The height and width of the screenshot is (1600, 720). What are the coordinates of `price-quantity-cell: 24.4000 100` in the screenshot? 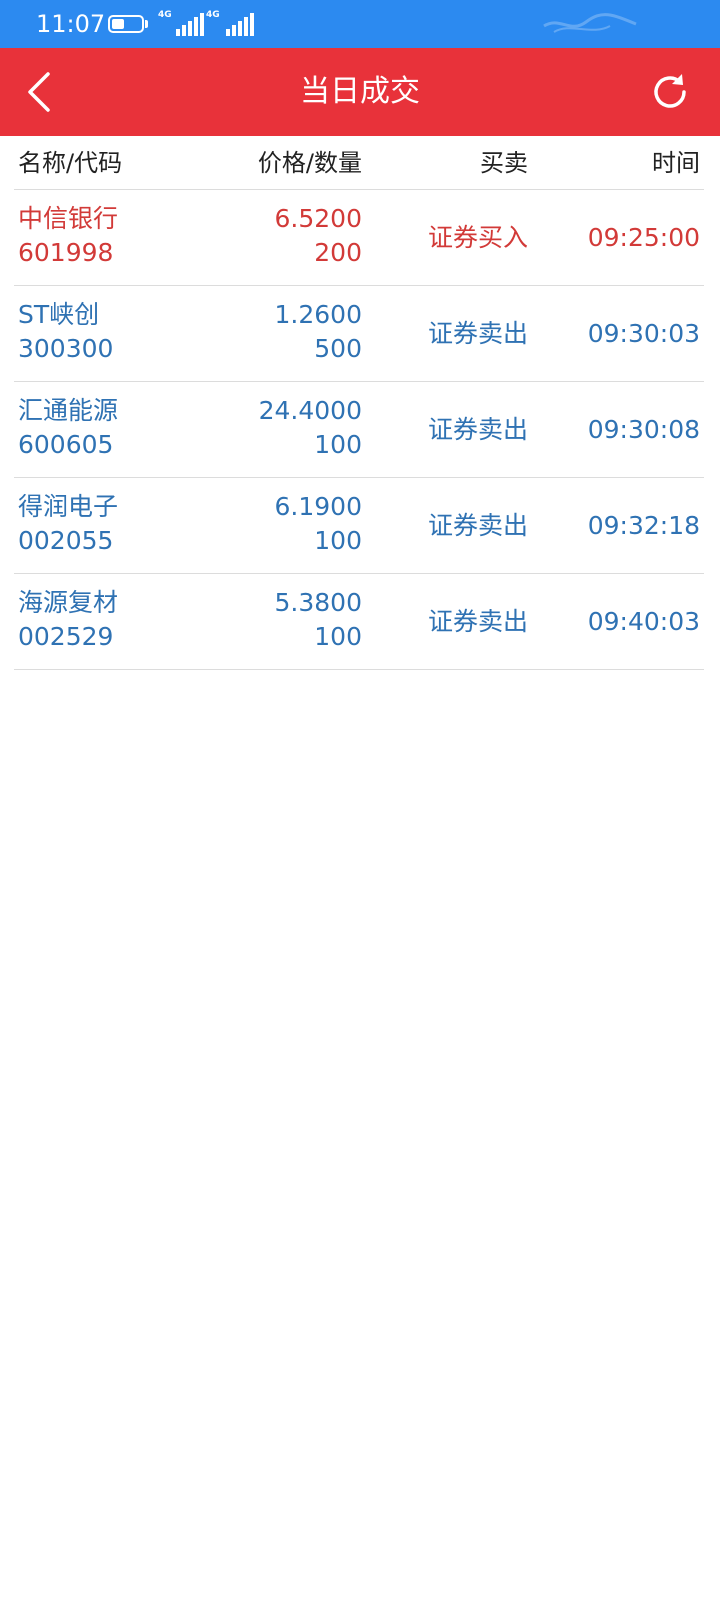 It's located at (310, 428).